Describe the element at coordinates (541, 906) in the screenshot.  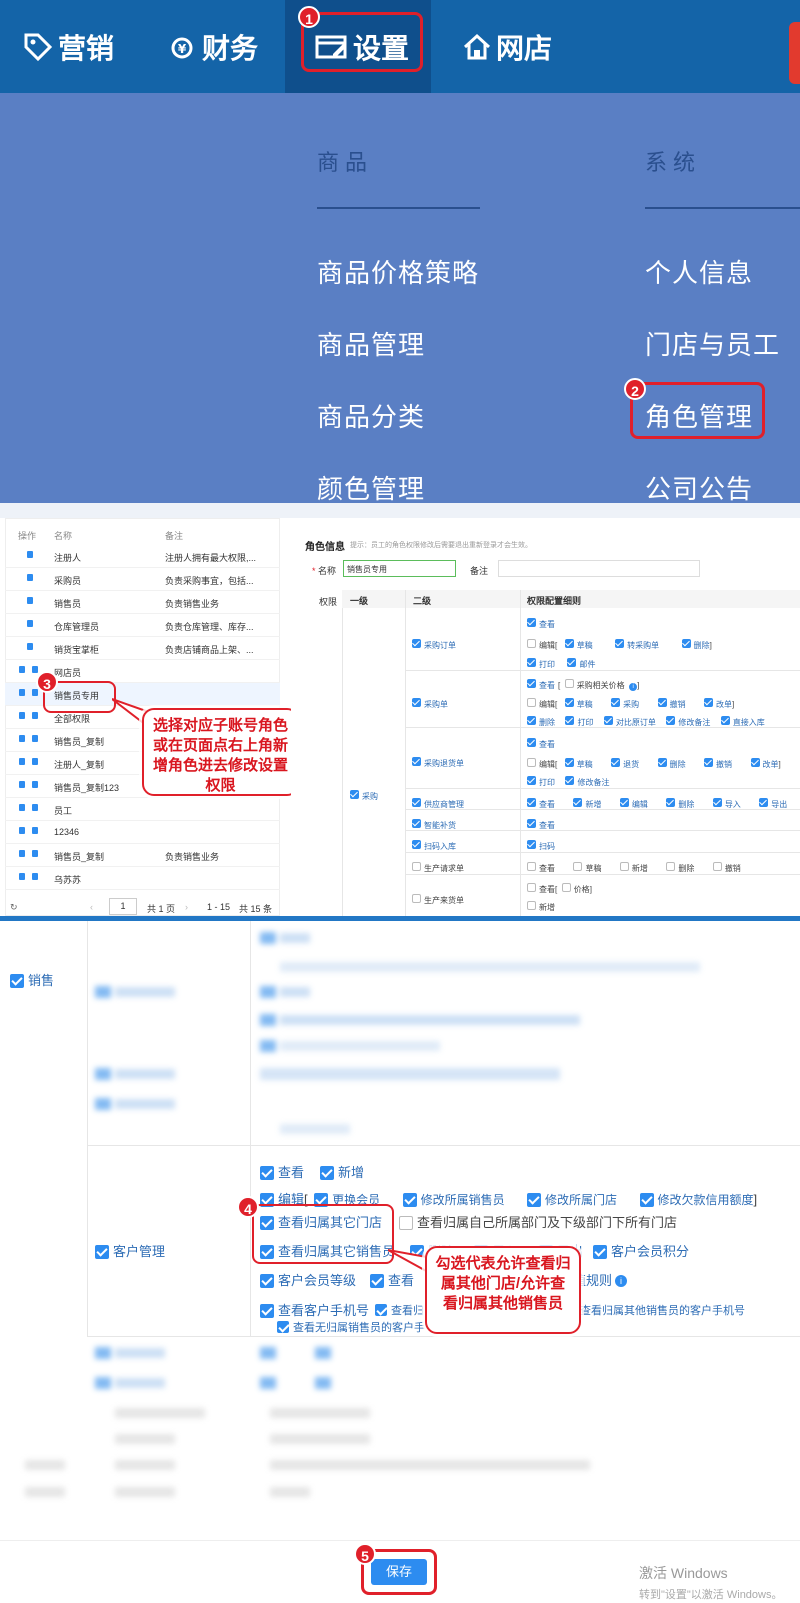
I see `perm-pin-add: 新增` at that location.